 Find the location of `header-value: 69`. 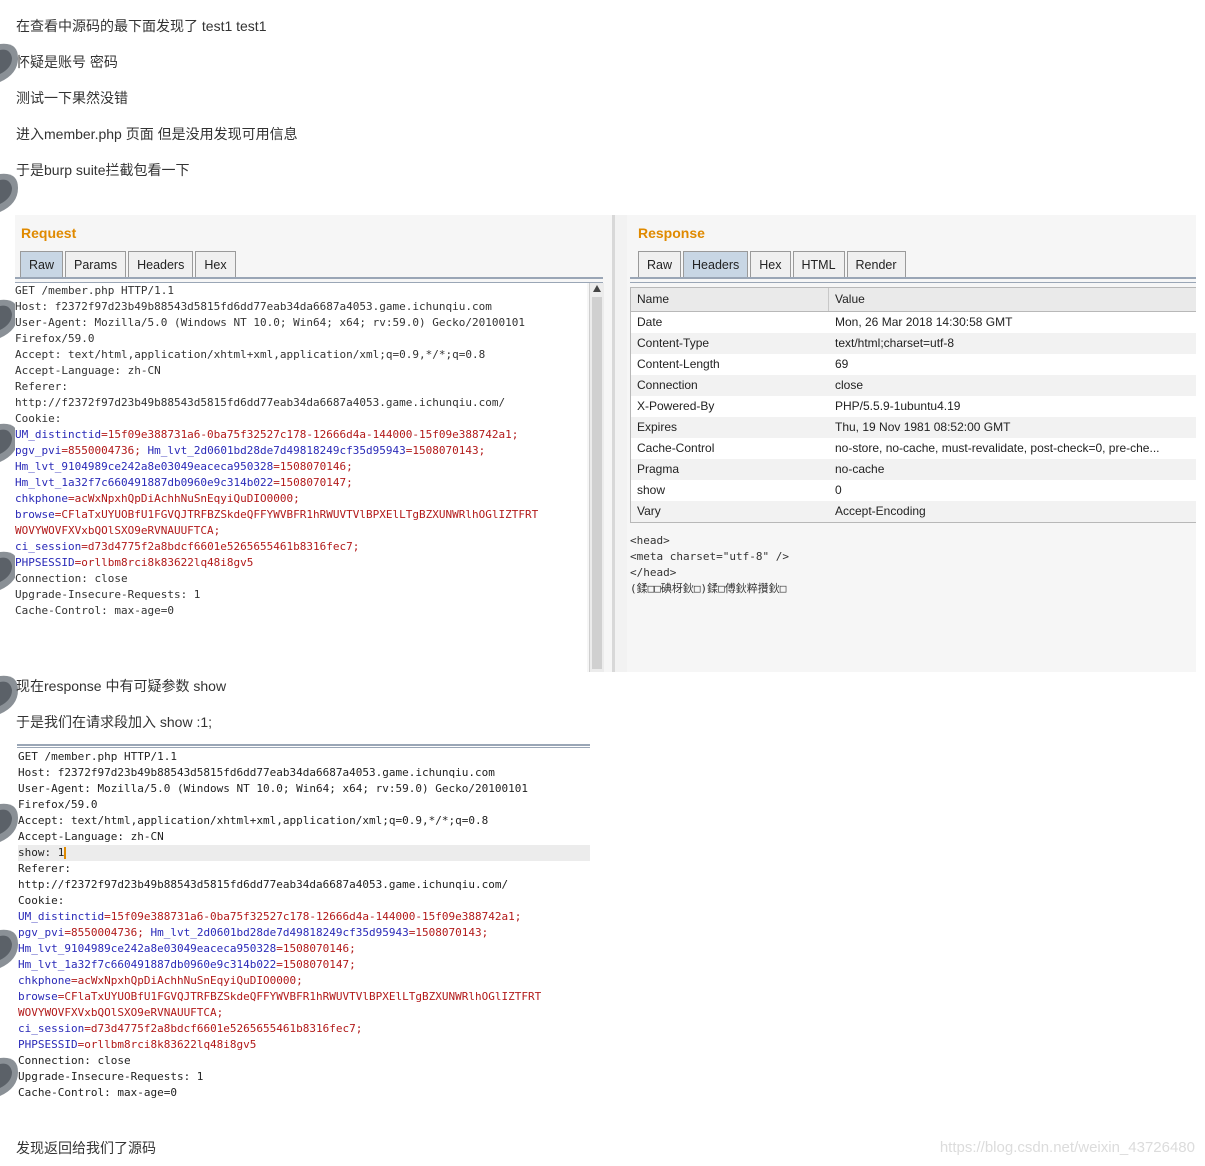

header-value: 69 is located at coordinates (842, 364).